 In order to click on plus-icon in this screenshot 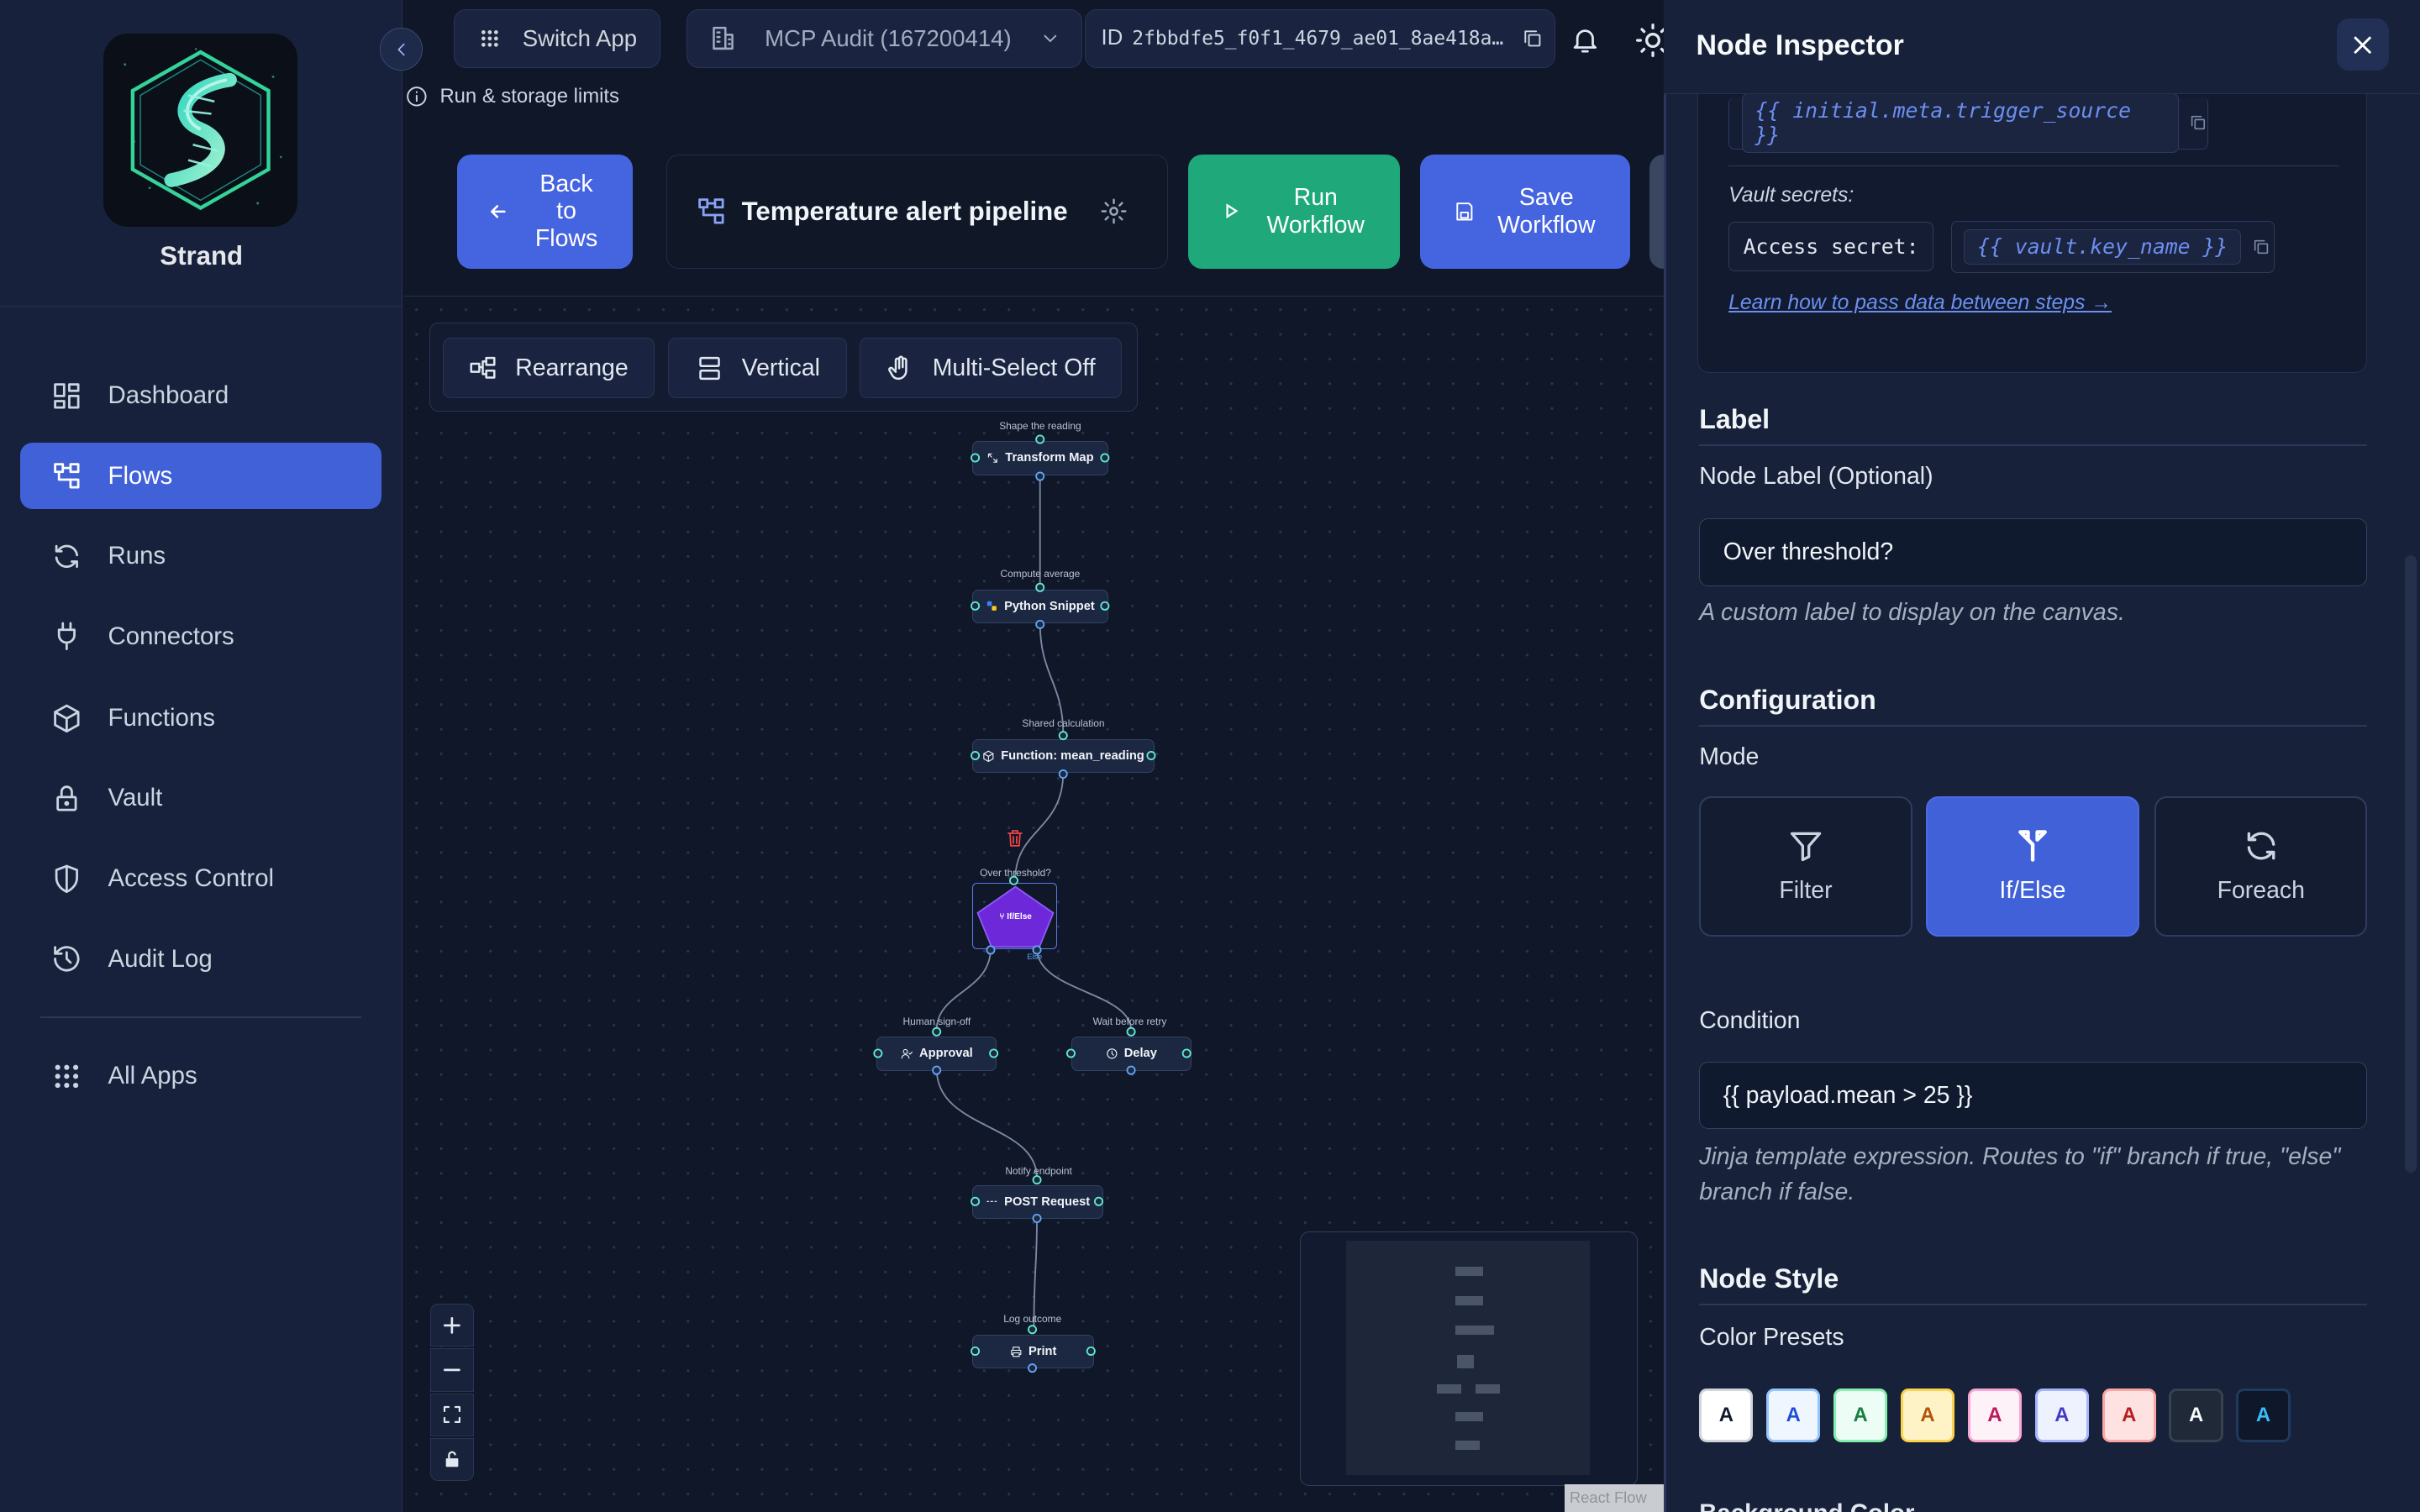, I will do `click(452, 1325)`.